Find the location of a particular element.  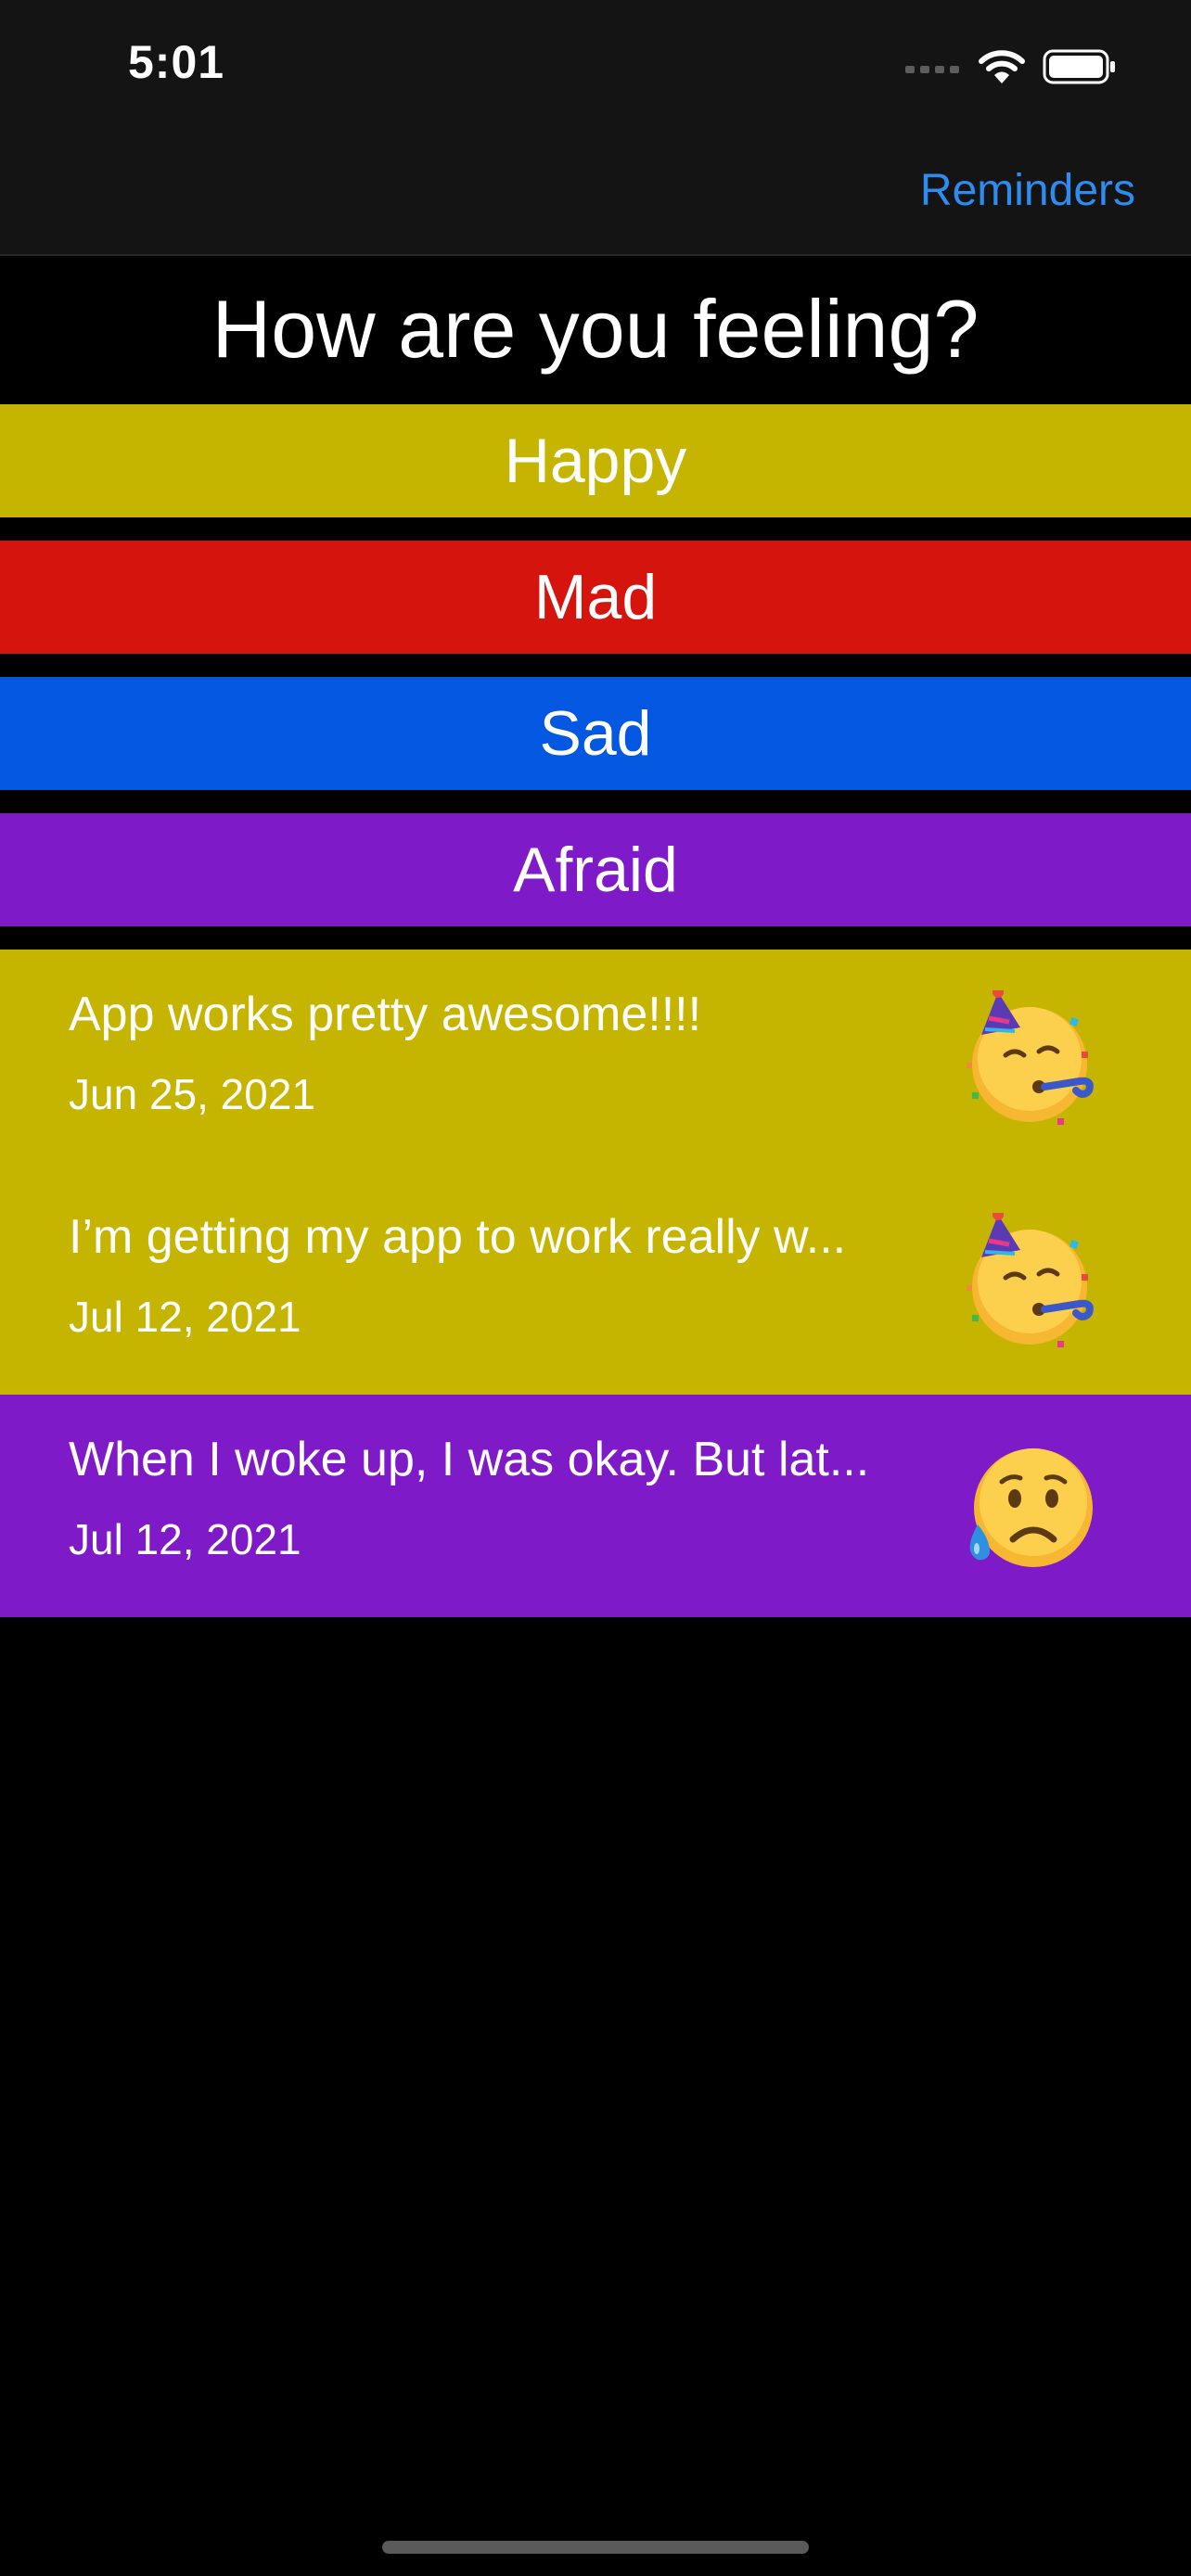

mood-button-afraid: Afraid is located at coordinates (595, 870).